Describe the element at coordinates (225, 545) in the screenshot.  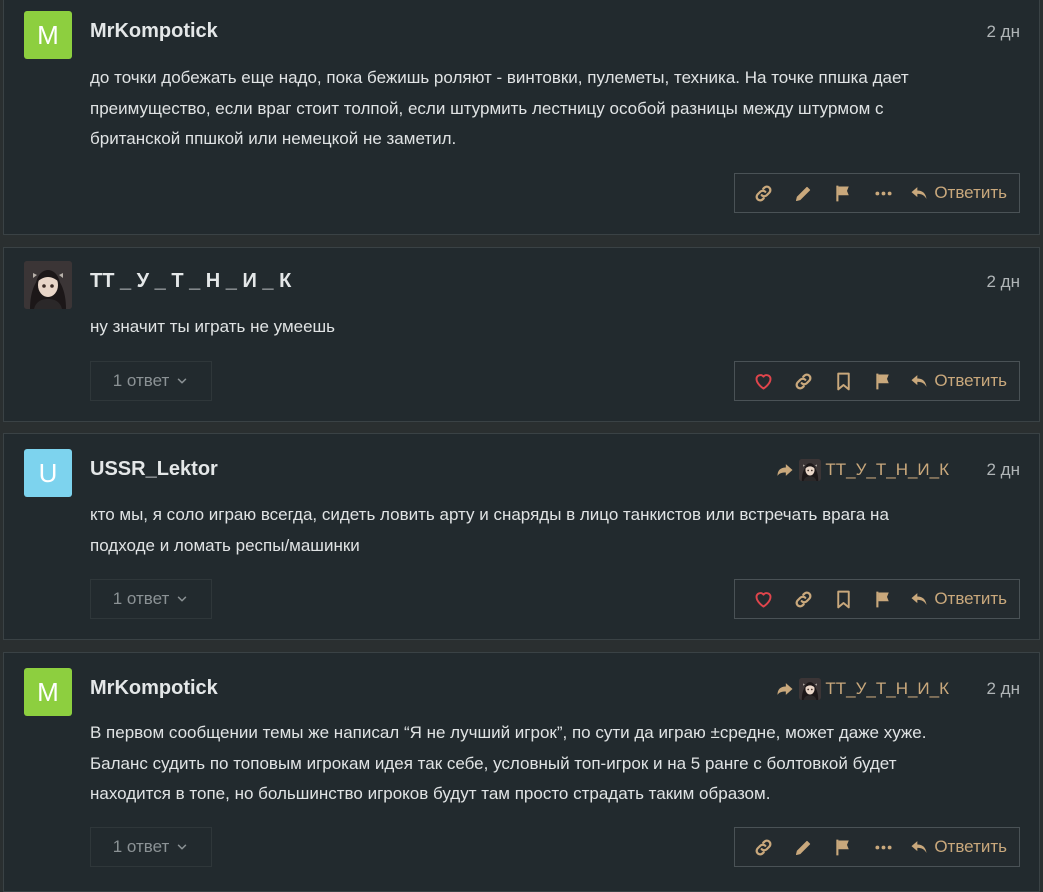
I see `post-text-line: подходе и ломать респы/машинки` at that location.